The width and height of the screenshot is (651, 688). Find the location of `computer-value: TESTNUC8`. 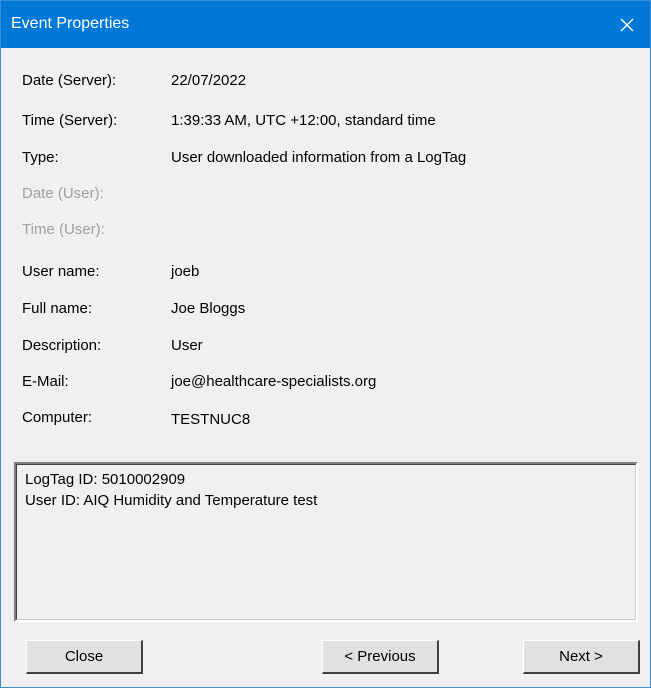

computer-value: TESTNUC8 is located at coordinates (211, 419).